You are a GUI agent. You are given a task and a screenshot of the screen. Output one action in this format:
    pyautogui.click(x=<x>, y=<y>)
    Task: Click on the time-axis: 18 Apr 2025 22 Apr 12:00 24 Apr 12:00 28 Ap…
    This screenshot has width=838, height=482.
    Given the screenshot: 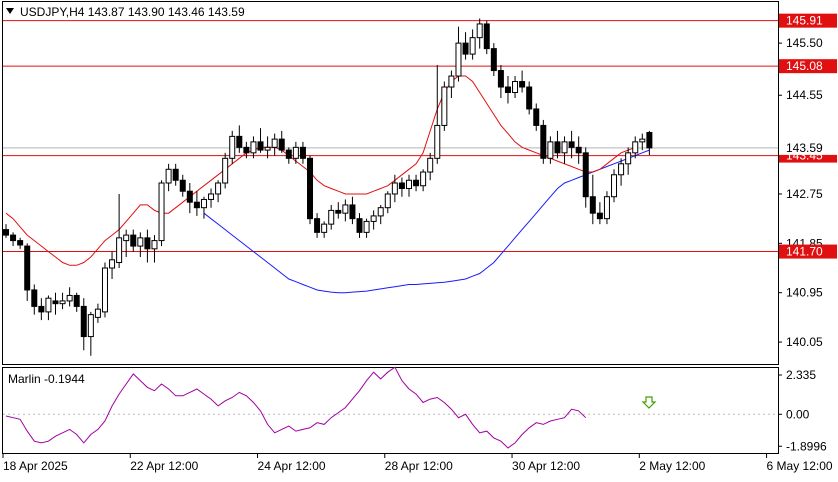 What is the action you would take?
    pyautogui.click(x=417, y=463)
    